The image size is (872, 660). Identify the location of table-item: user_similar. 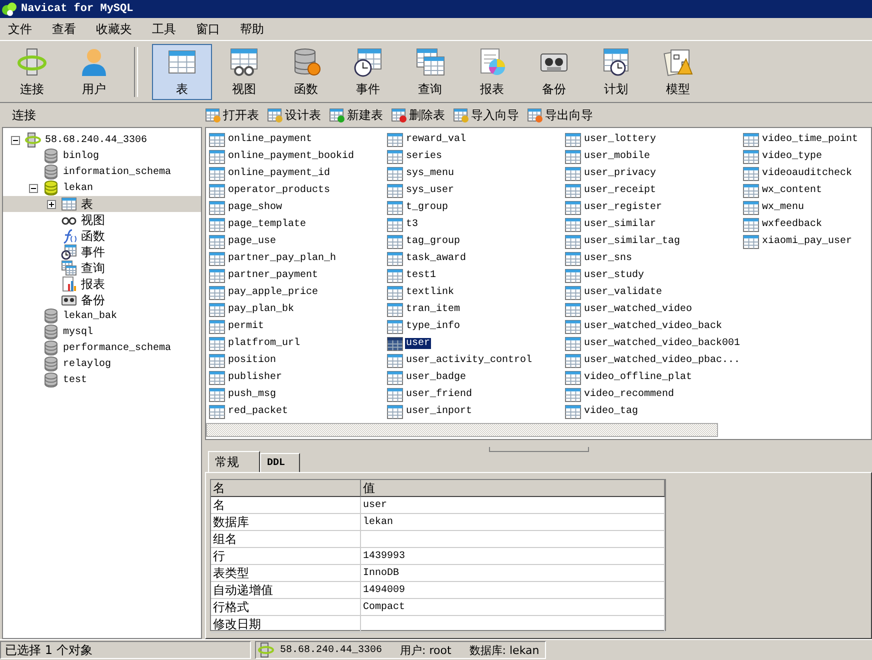
(620, 224).